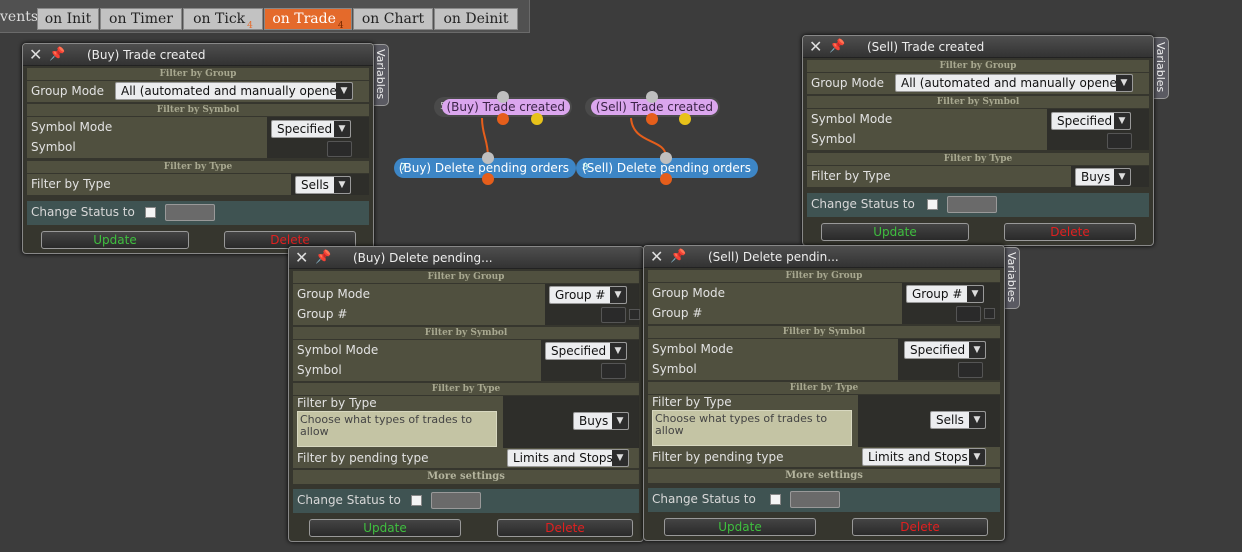  What do you see at coordinates (824, 332) in the screenshot?
I see `section-filter-by-symbol: Filter by Symbol` at bounding box center [824, 332].